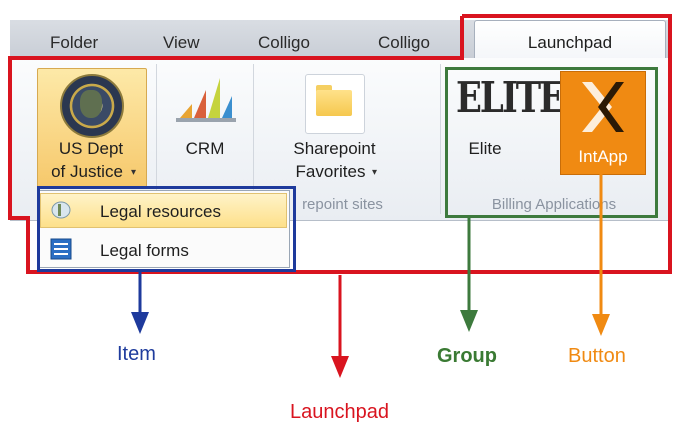 Image resolution: width=680 pixels, height=427 pixels. I want to click on annotation-group: Group, so click(467, 356).